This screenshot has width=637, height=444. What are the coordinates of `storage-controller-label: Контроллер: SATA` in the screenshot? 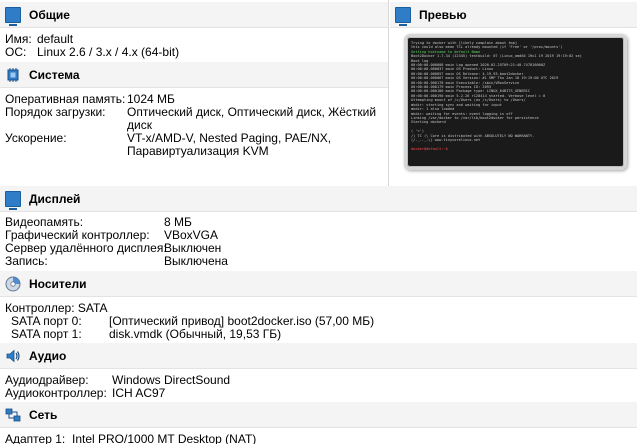 It's located at (56, 308).